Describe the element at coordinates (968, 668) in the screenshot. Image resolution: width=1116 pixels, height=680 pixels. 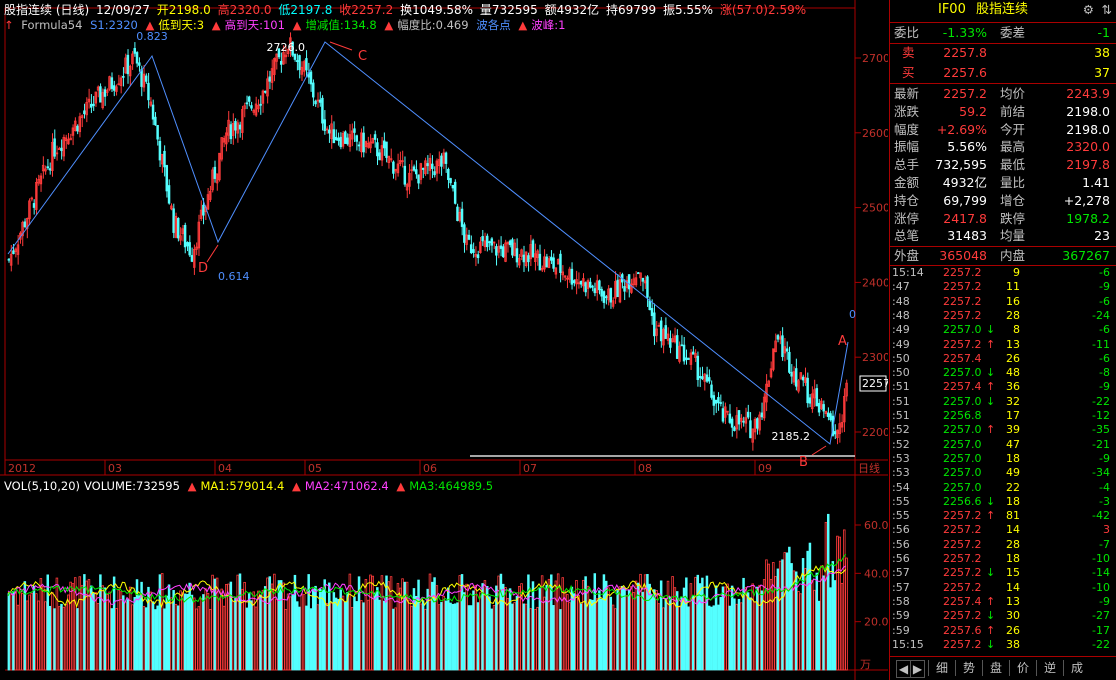
I see `panel-tab: 势` at that location.